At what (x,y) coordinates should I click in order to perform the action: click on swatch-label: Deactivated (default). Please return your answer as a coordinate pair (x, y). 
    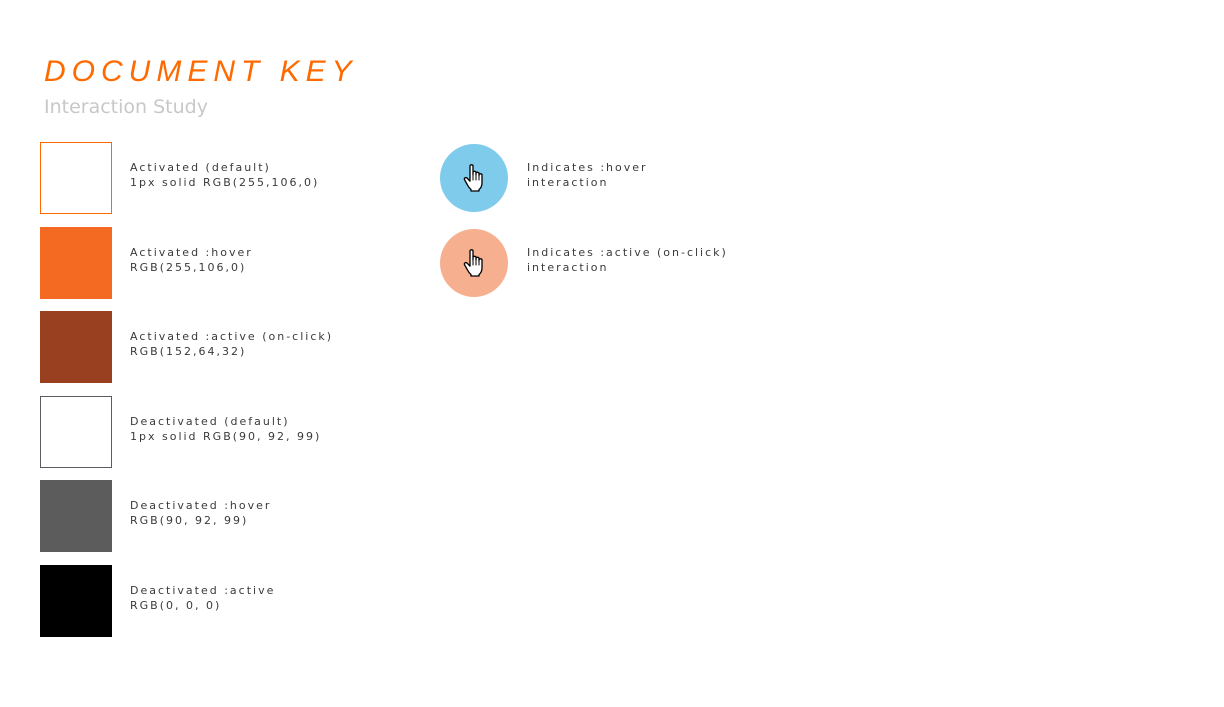
    Looking at the image, I should click on (210, 421).